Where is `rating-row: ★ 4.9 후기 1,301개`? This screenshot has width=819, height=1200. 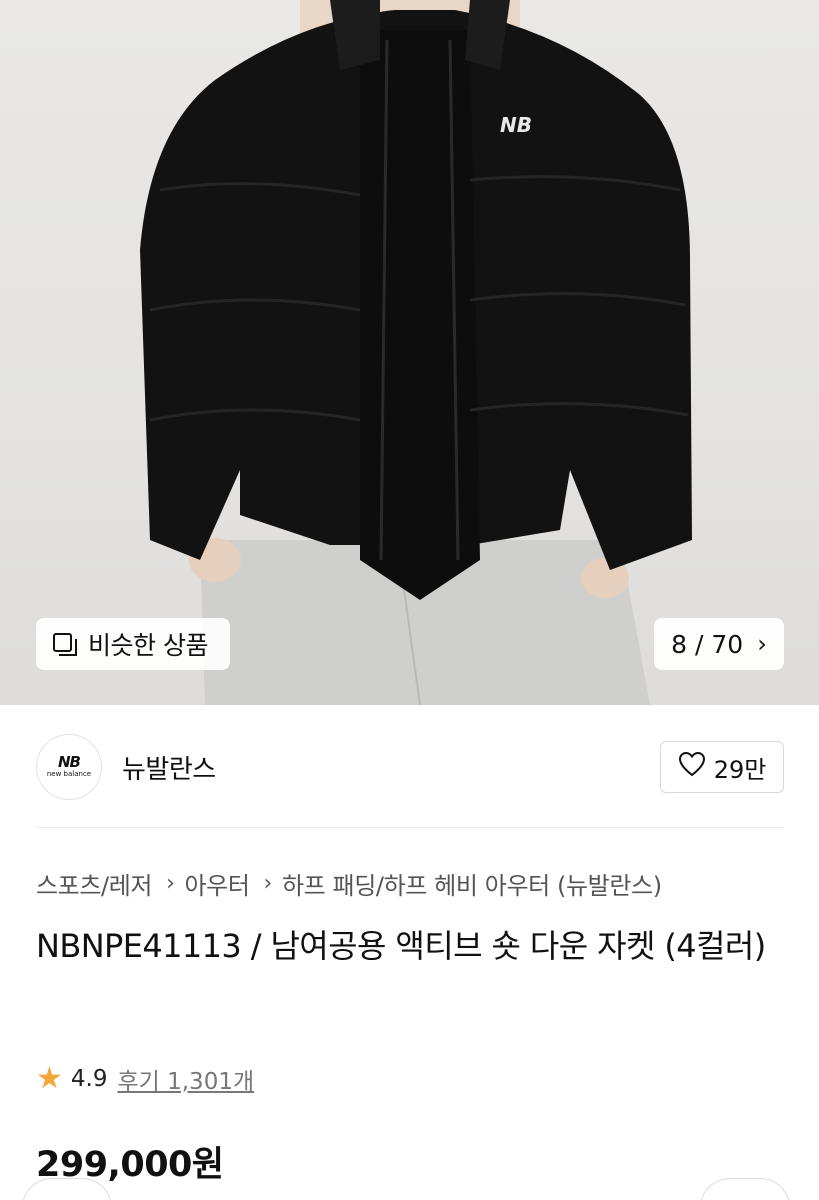
rating-row: ★ 4.9 후기 1,301개 is located at coordinates (145, 1079).